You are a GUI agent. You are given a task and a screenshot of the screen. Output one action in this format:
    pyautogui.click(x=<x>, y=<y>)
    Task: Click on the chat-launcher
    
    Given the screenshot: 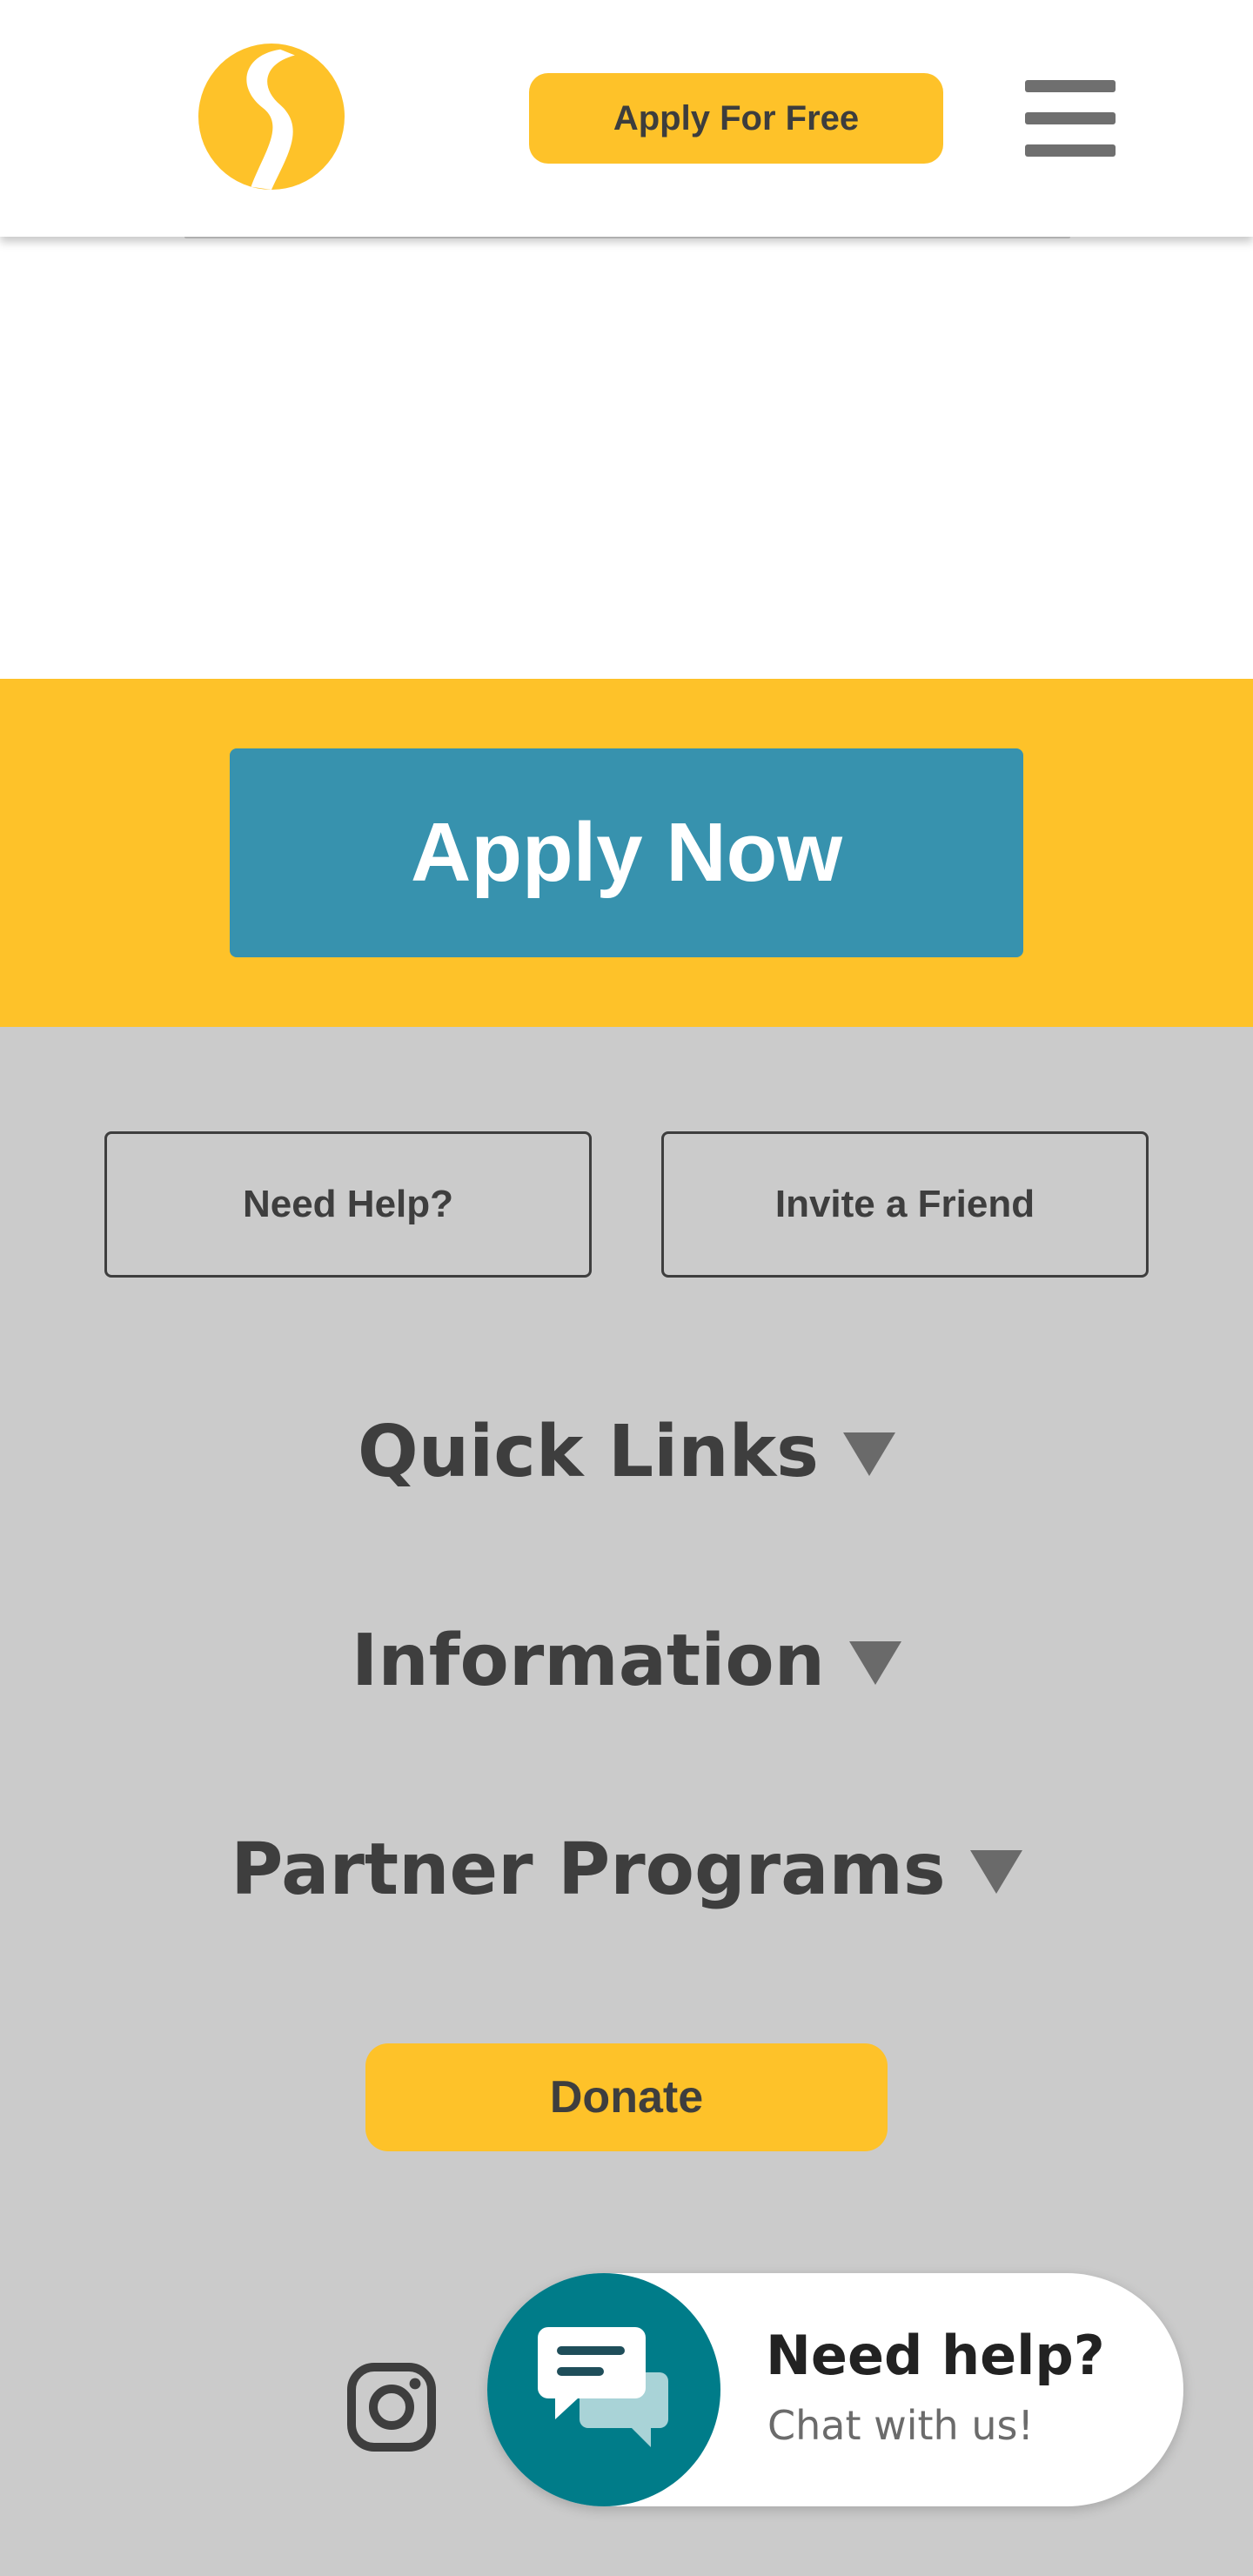 What is the action you would take?
    pyautogui.click(x=603, y=2389)
    